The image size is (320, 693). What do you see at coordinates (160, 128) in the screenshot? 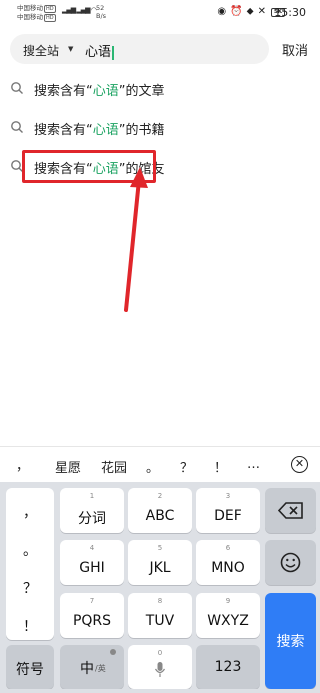
I see `suggestion-books: 搜索含有“心语”的书籍` at bounding box center [160, 128].